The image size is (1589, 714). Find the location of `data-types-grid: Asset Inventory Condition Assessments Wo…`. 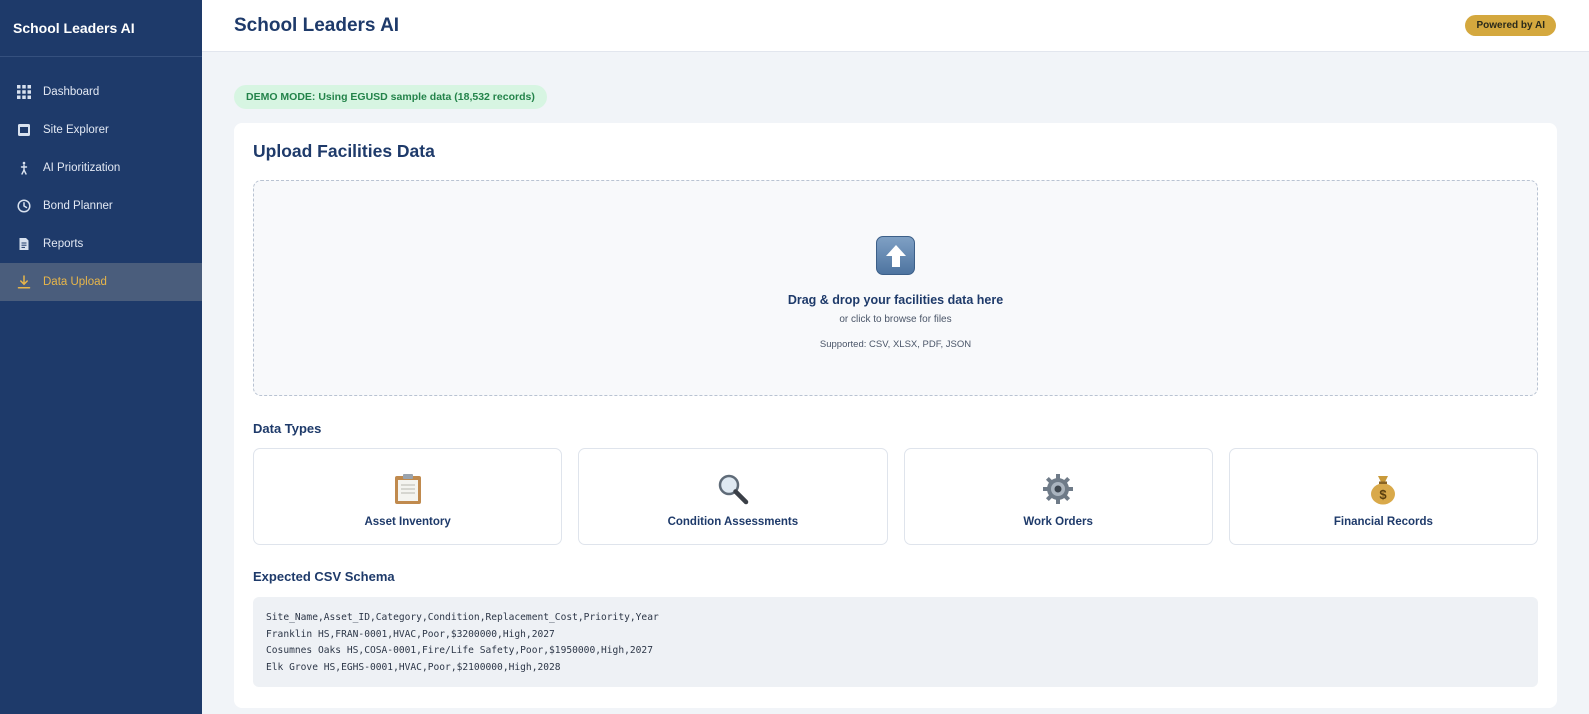

data-types-grid: Asset Inventory Condition Assessments Wo… is located at coordinates (895, 496).